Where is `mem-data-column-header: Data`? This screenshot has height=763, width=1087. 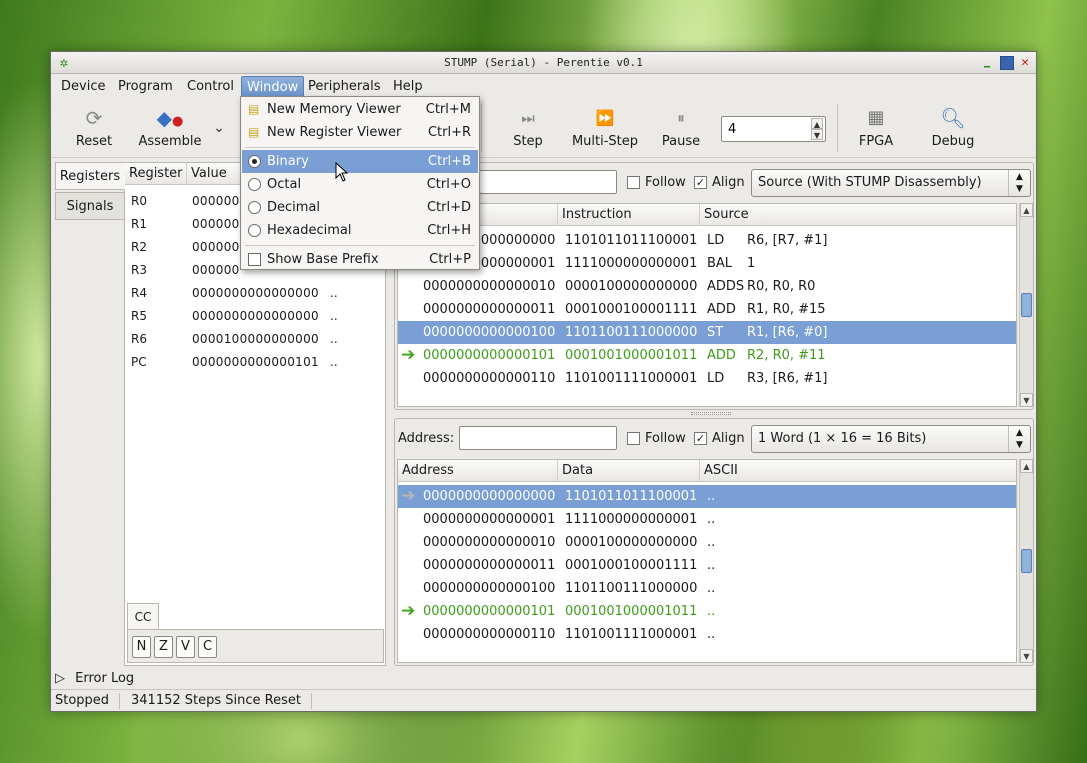
mem-data-column-header: Data is located at coordinates (629, 471).